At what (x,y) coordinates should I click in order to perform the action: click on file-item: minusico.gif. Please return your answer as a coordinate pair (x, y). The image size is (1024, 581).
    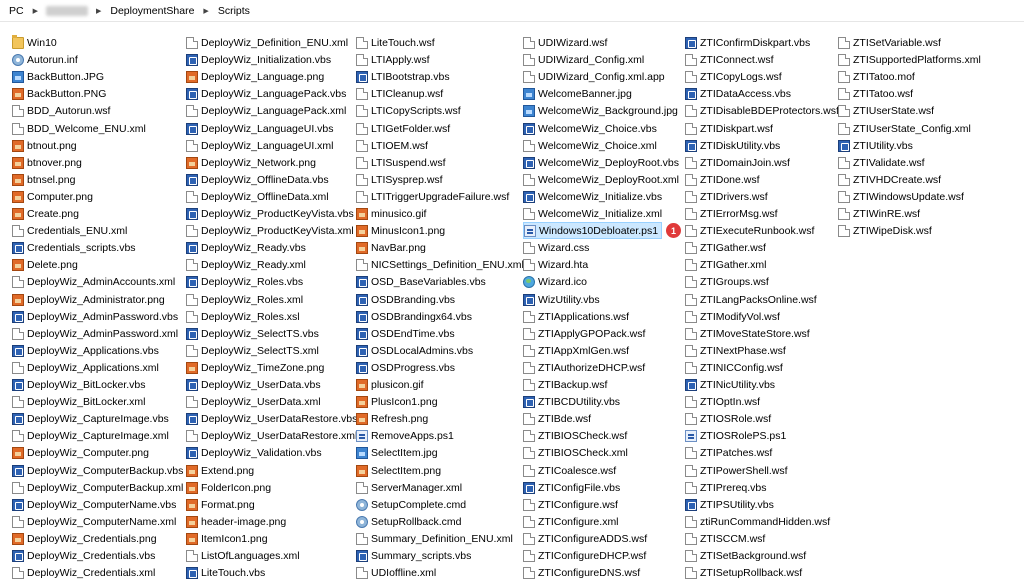
    Looking at the image, I should click on (392, 213).